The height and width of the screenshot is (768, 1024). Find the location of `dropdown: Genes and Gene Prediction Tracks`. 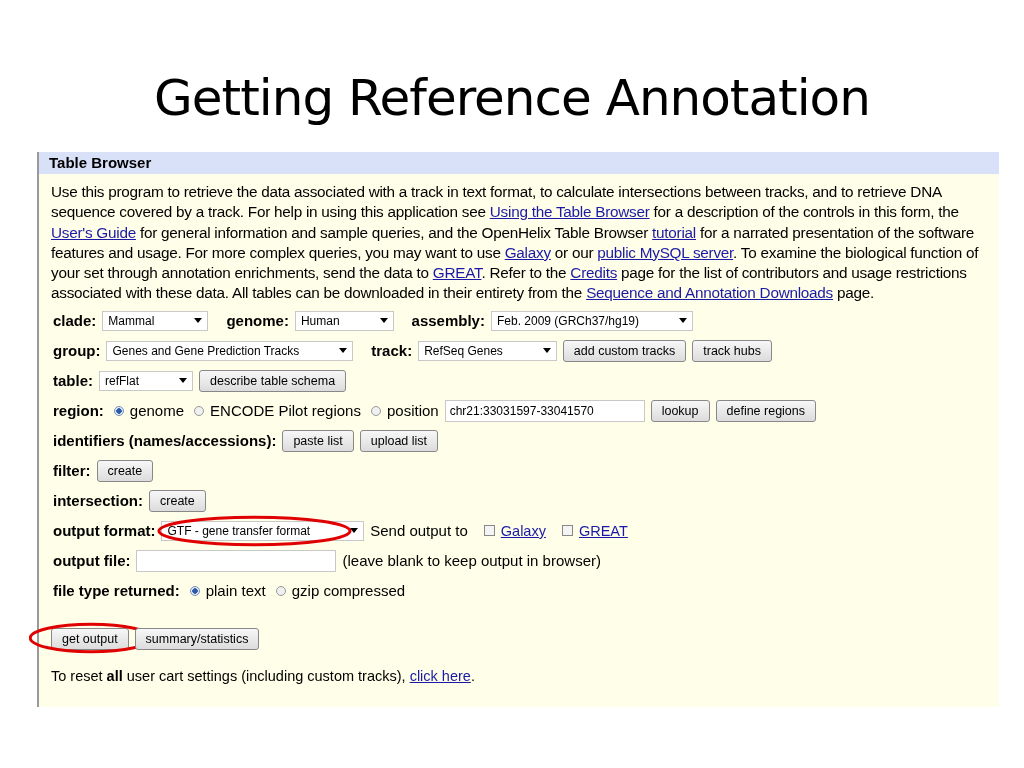

dropdown: Genes and Gene Prediction Tracks is located at coordinates (230, 350).